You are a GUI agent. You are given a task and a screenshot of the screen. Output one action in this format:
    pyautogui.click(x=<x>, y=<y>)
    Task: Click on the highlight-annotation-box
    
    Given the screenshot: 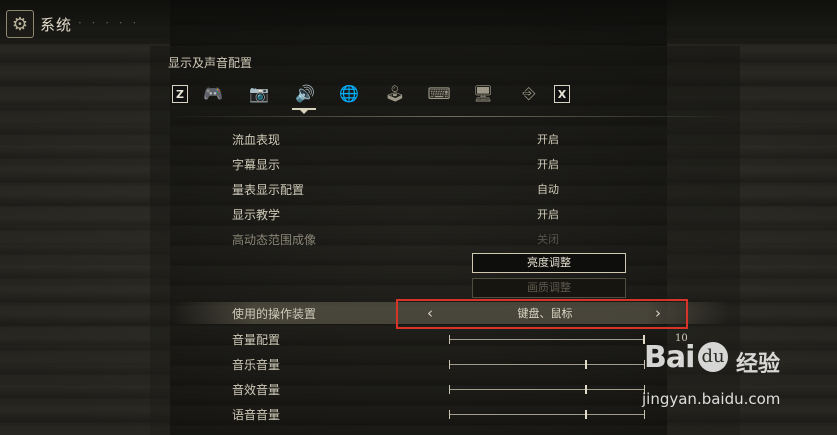 What is the action you would take?
    pyautogui.click(x=542, y=314)
    